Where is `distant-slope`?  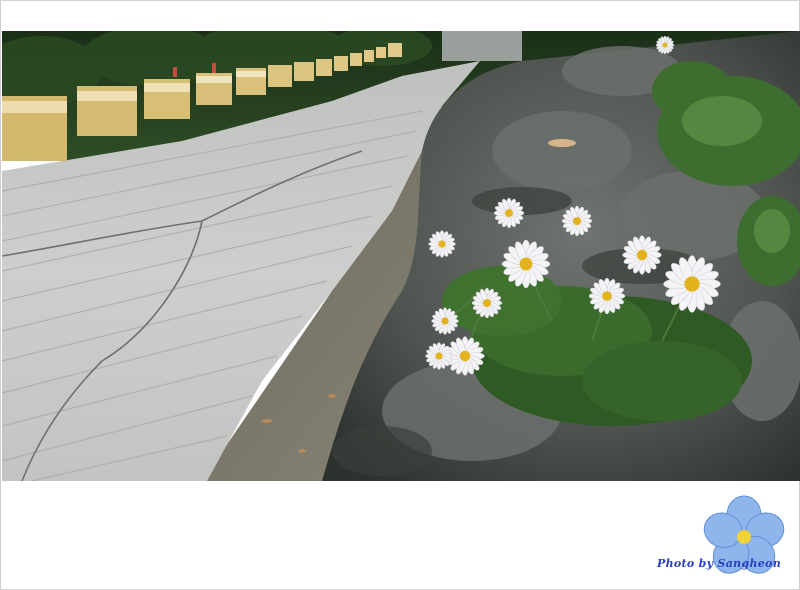 distant-slope is located at coordinates (482, 46).